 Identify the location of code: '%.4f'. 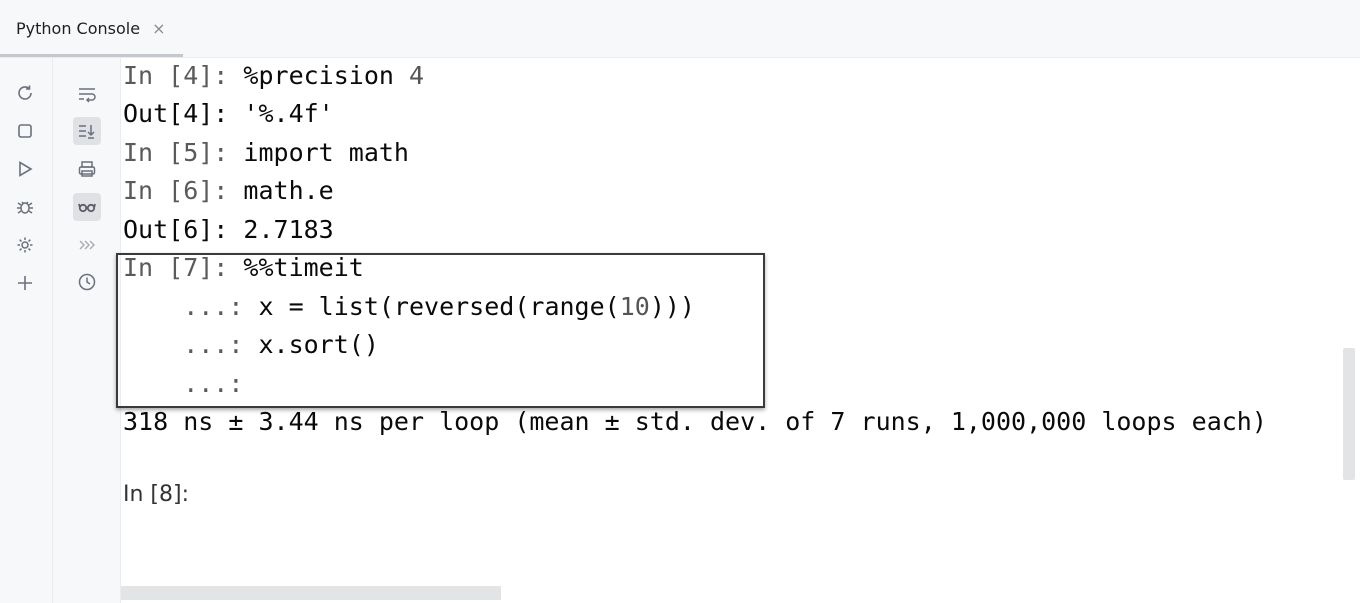
(288, 113).